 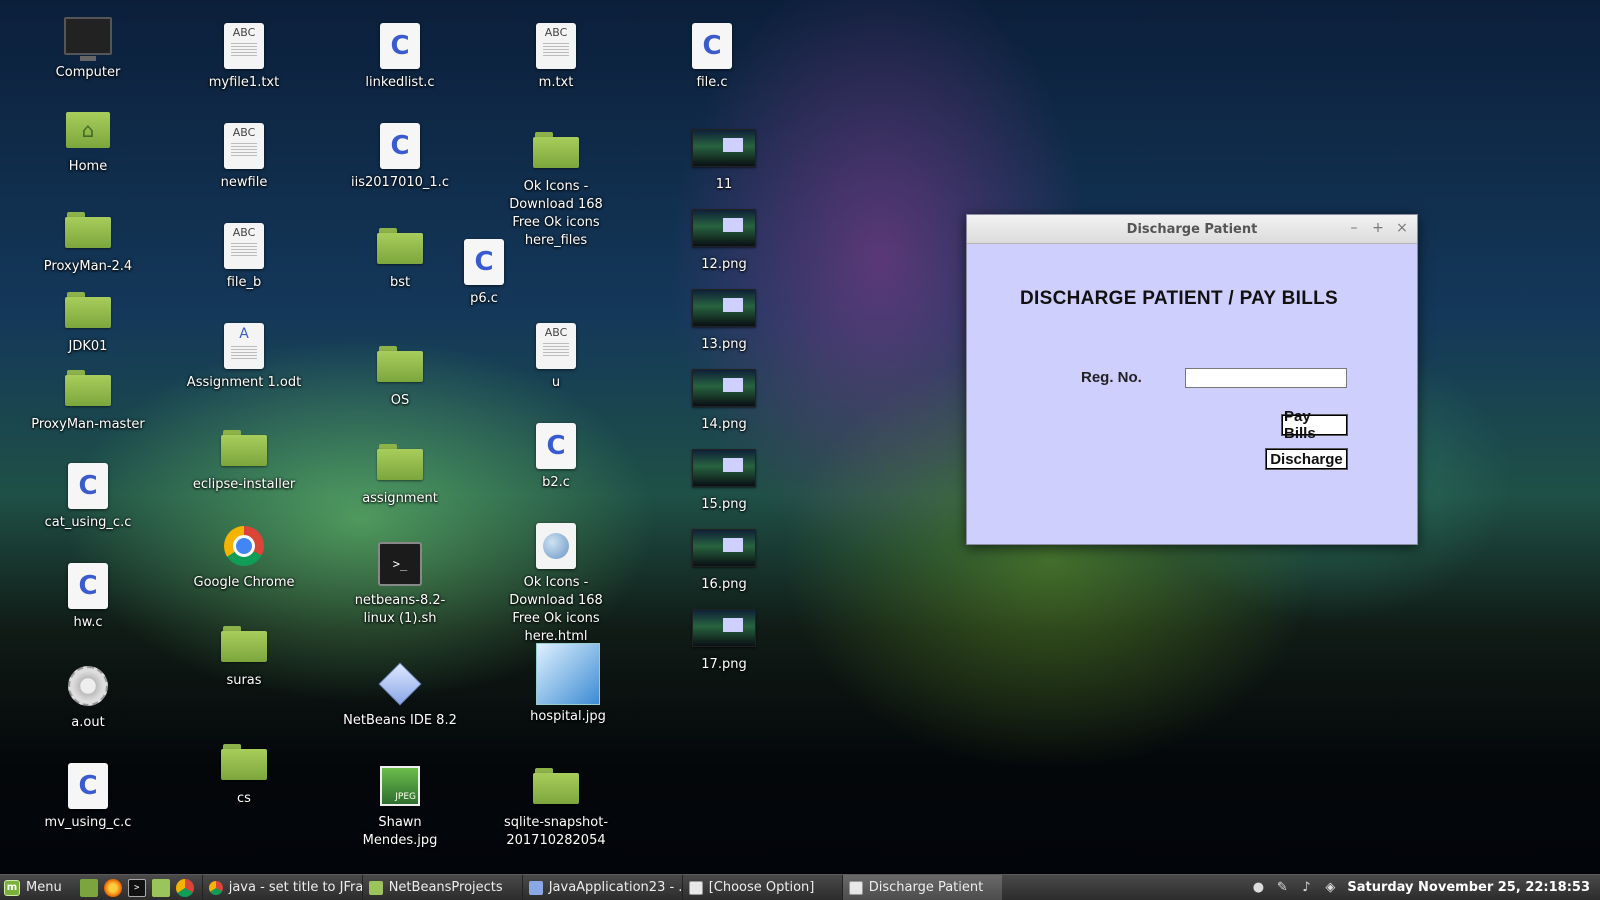 What do you see at coordinates (1111, 377) in the screenshot?
I see `reg-no-label: Reg. No.` at bounding box center [1111, 377].